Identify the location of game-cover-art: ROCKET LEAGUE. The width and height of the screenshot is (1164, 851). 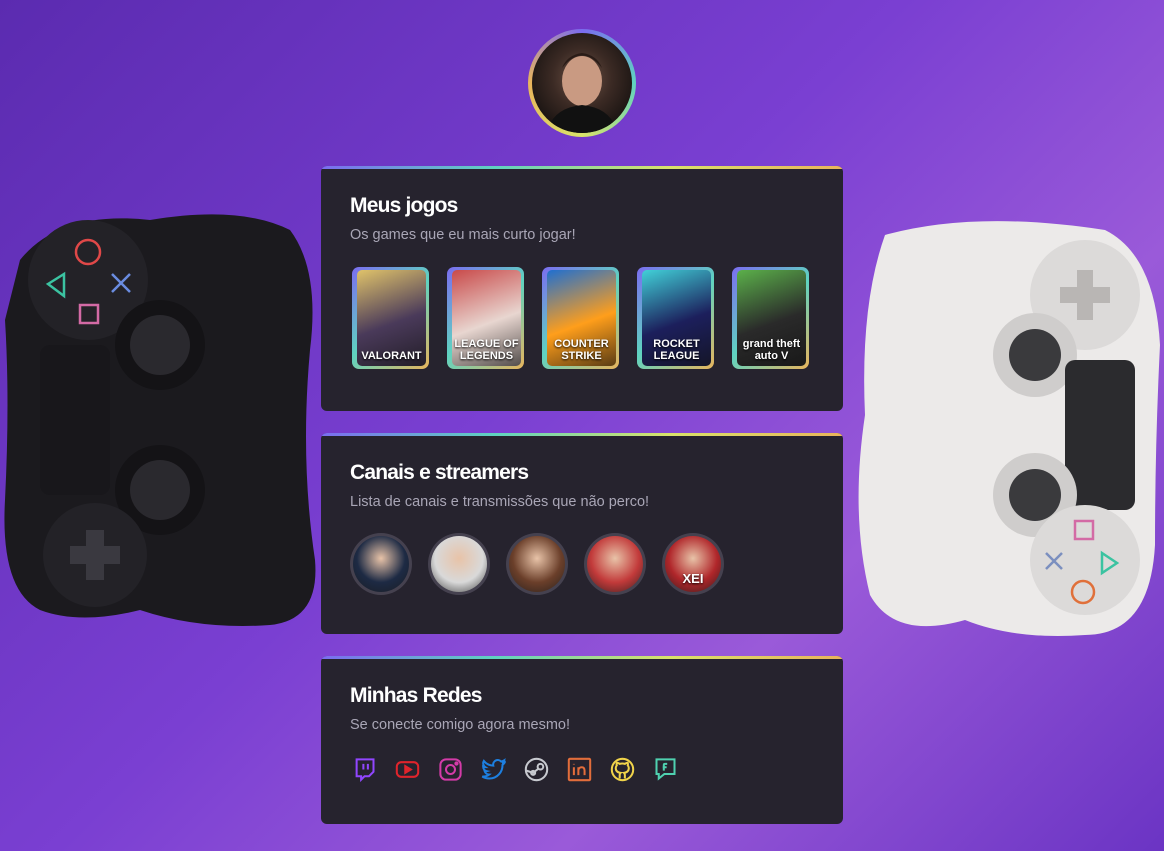
(676, 318).